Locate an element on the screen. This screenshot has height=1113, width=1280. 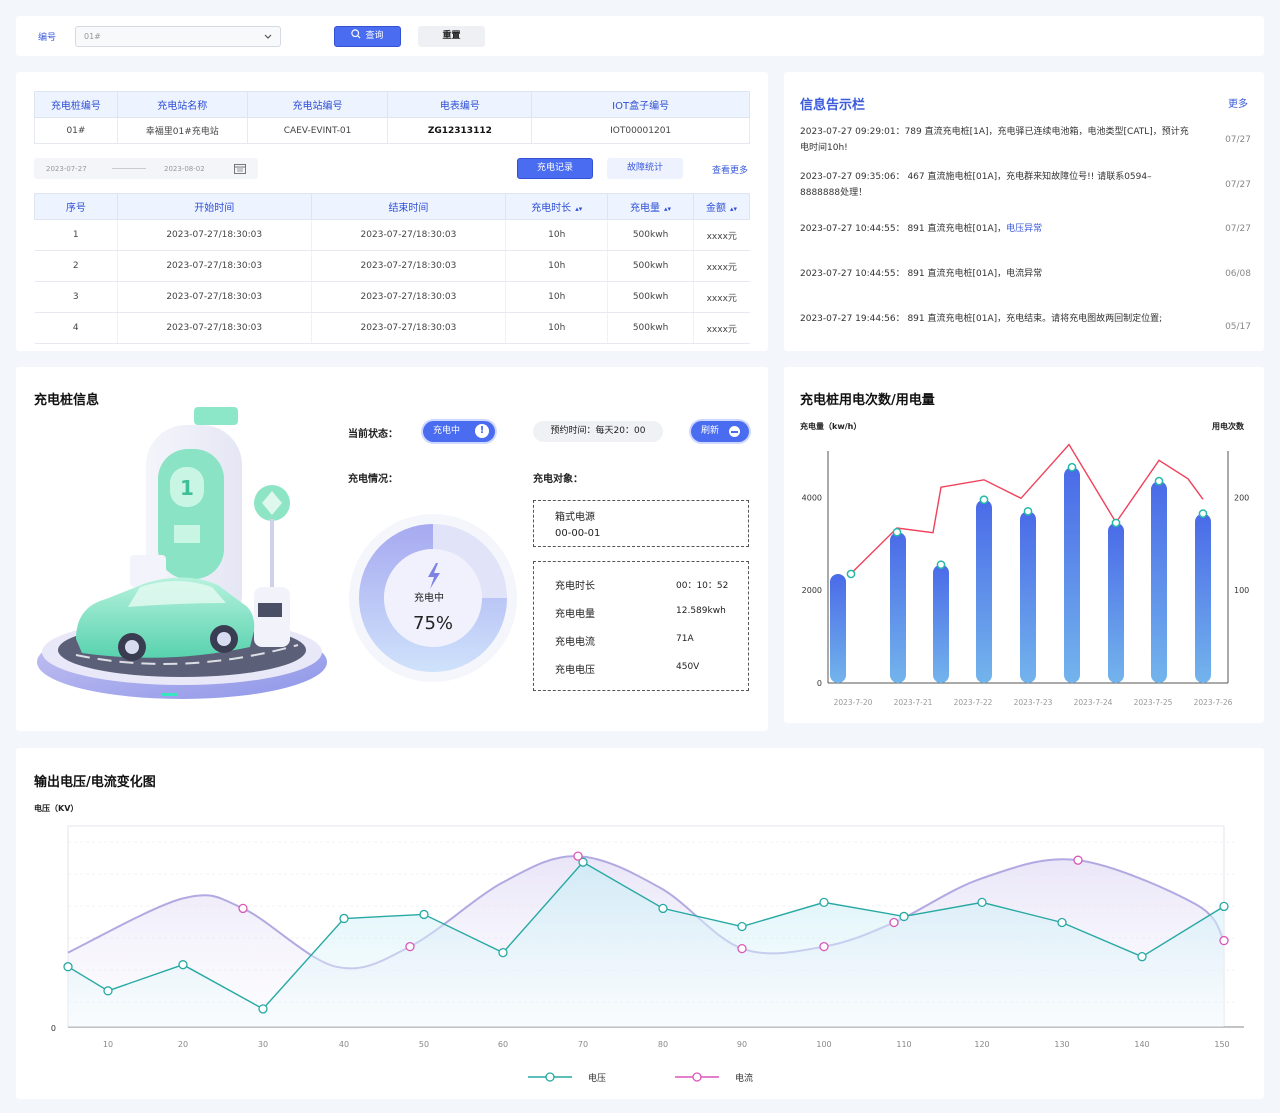
pile-info-title: 充电桩信息 is located at coordinates (67, 400).